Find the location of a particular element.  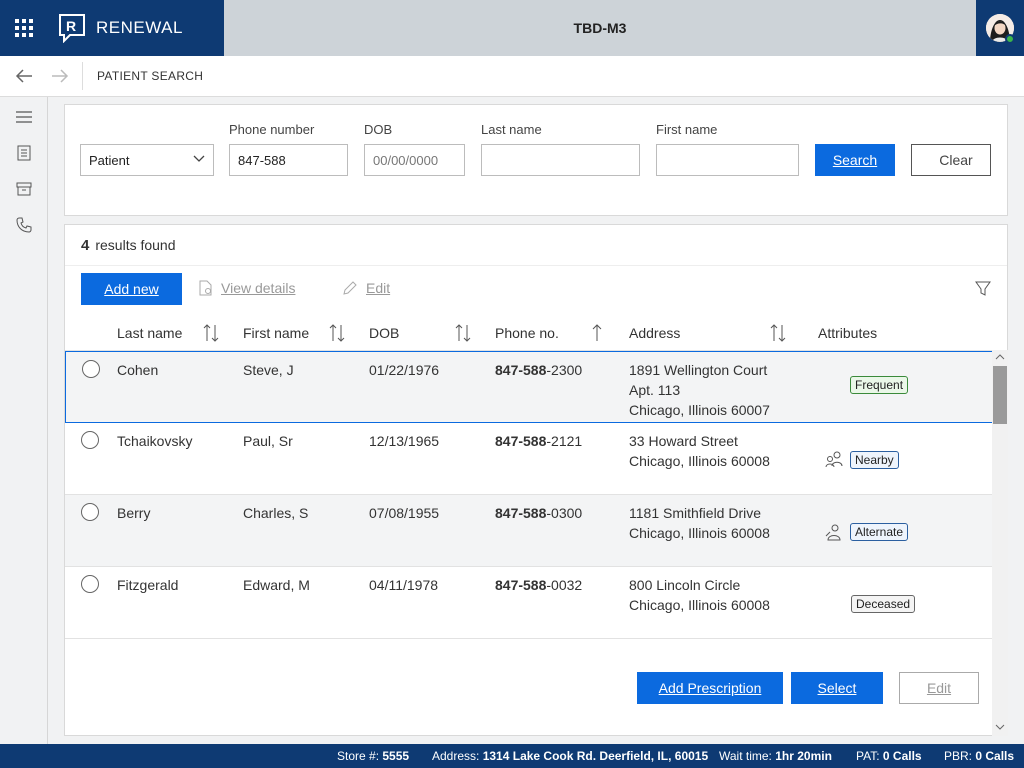

status-badge: Nearby is located at coordinates (874, 460).